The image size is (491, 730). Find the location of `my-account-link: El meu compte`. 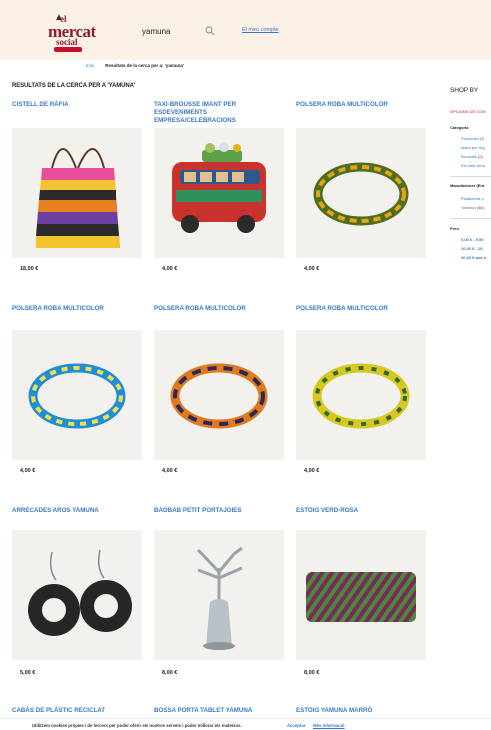

my-account-link: El meu compte is located at coordinates (260, 30).